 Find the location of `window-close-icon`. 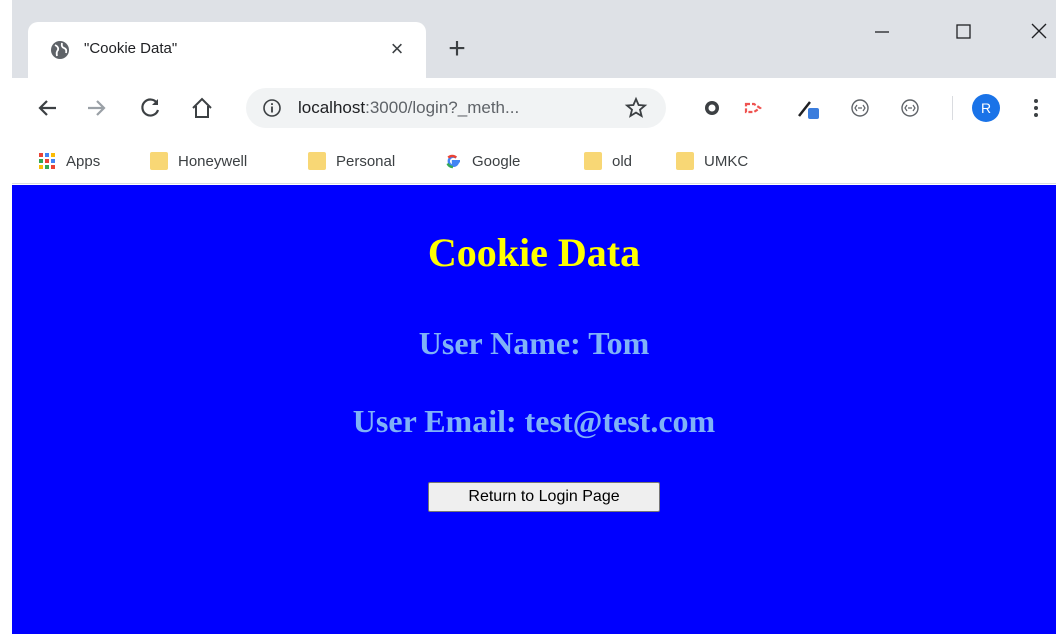

window-close-icon is located at coordinates (1036, 32).